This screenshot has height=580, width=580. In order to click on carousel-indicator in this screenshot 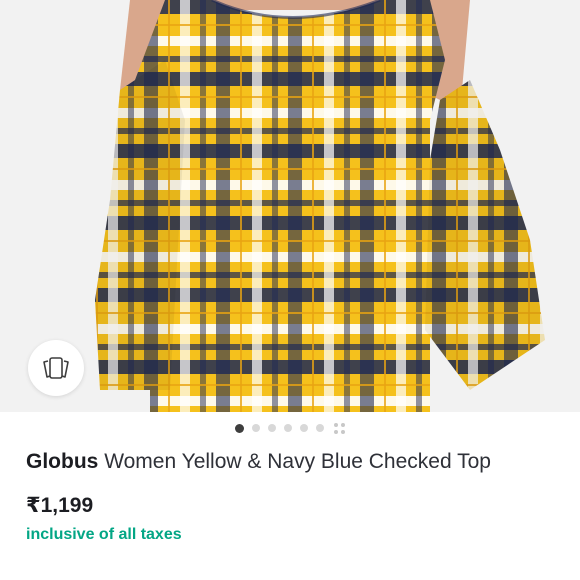, I will do `click(290, 428)`.